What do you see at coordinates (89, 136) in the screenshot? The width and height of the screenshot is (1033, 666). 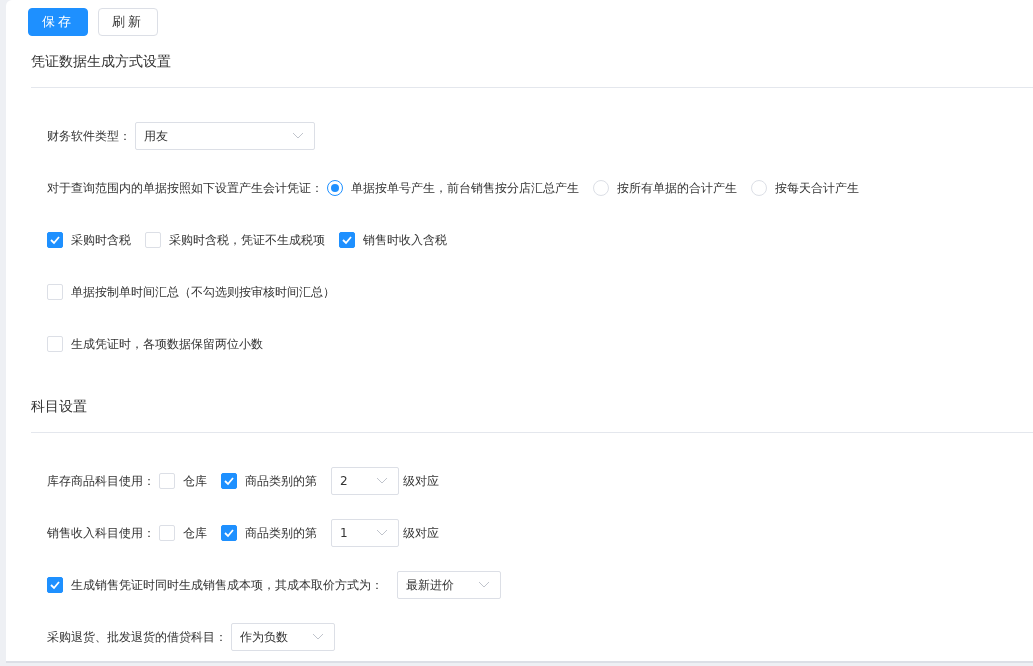 I see `field-label: 财务软件类型：` at bounding box center [89, 136].